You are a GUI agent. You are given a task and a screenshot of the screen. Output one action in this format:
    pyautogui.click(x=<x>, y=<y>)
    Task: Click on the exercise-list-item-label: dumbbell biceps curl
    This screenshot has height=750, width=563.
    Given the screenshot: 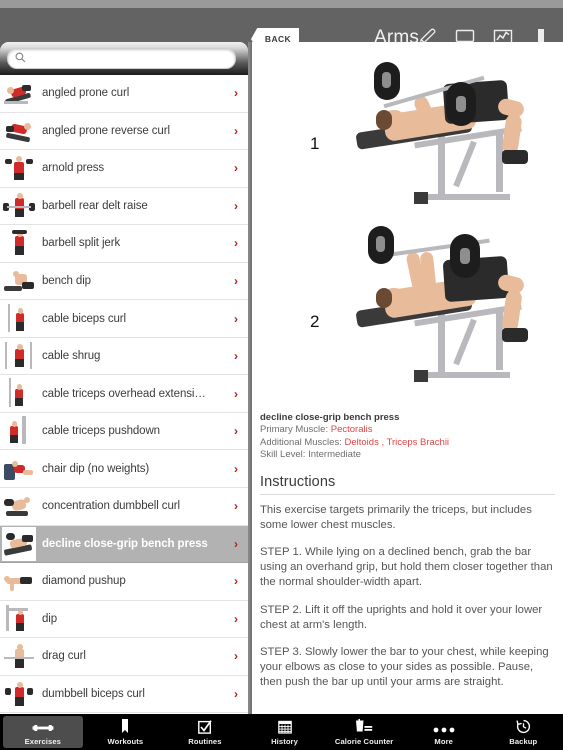 What is the action you would take?
    pyautogui.click(x=93, y=694)
    